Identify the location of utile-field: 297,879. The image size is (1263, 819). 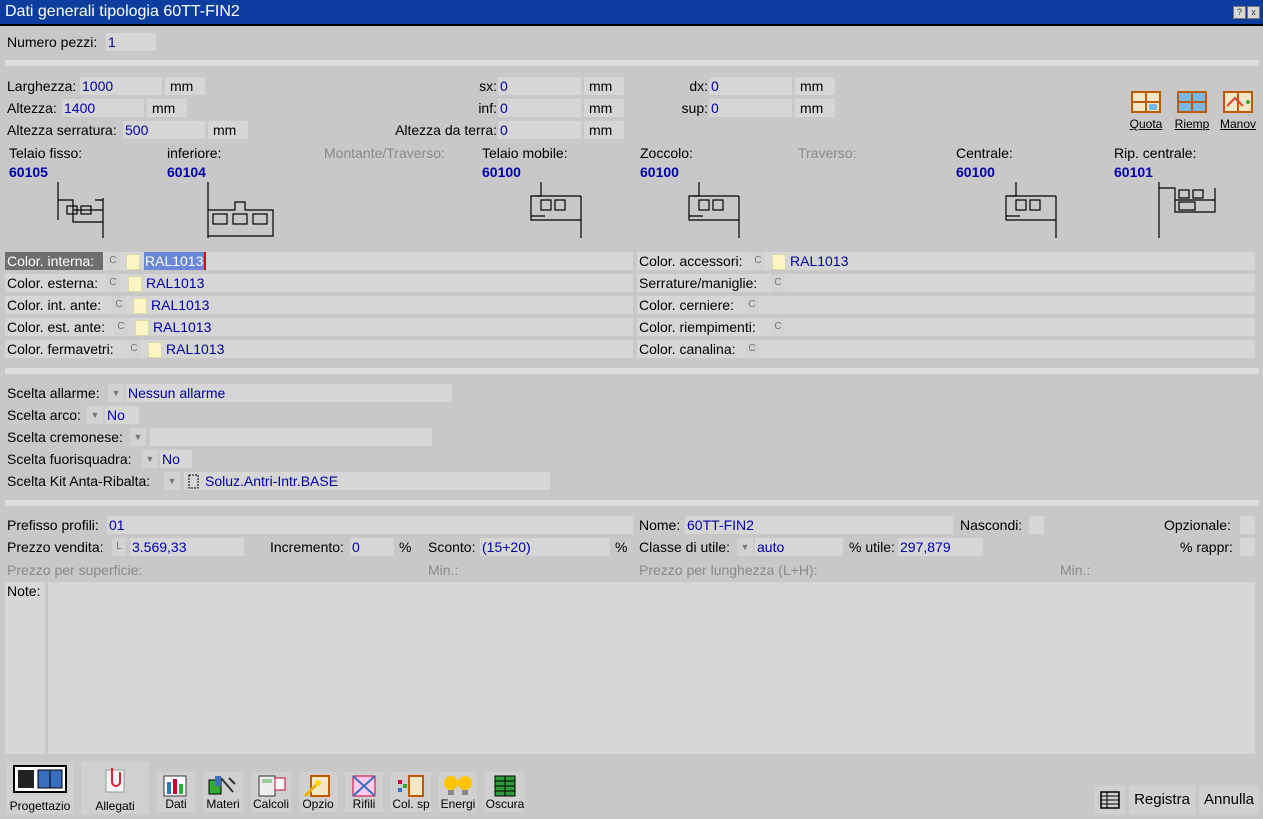
(940, 547).